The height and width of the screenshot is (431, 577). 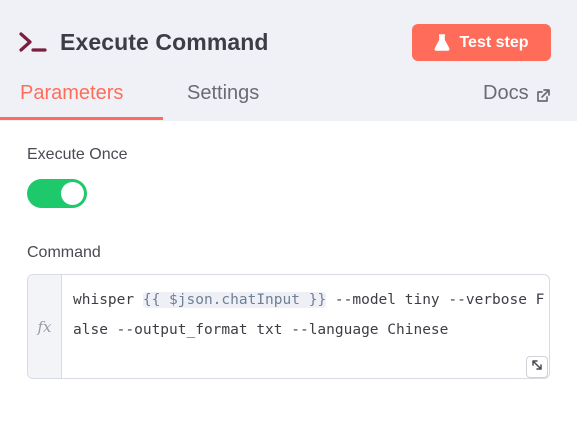 I want to click on toggle-knob, so click(x=72, y=193).